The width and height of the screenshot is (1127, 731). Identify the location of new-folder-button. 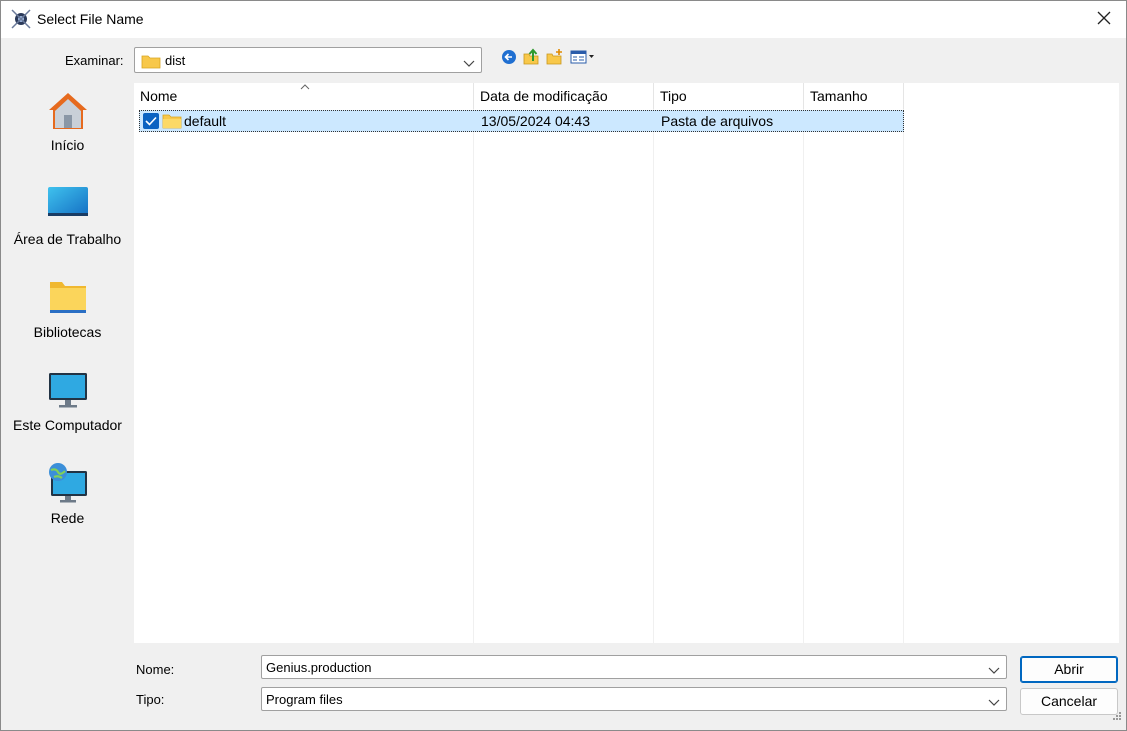
(555, 59).